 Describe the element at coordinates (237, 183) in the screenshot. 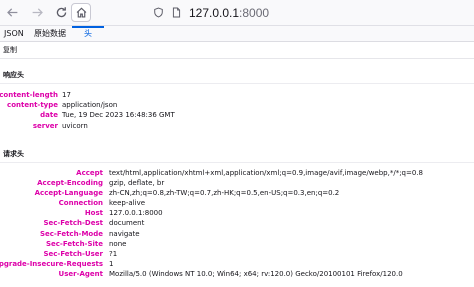

I see `header-row: Accept-Encoding gzip, deflate, br` at that location.